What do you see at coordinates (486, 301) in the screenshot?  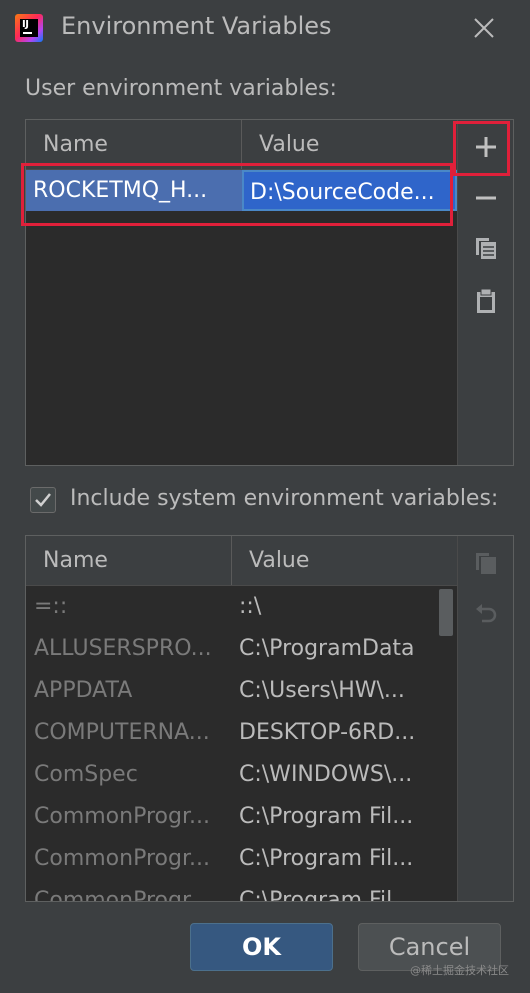 I see `paste-icon` at bounding box center [486, 301].